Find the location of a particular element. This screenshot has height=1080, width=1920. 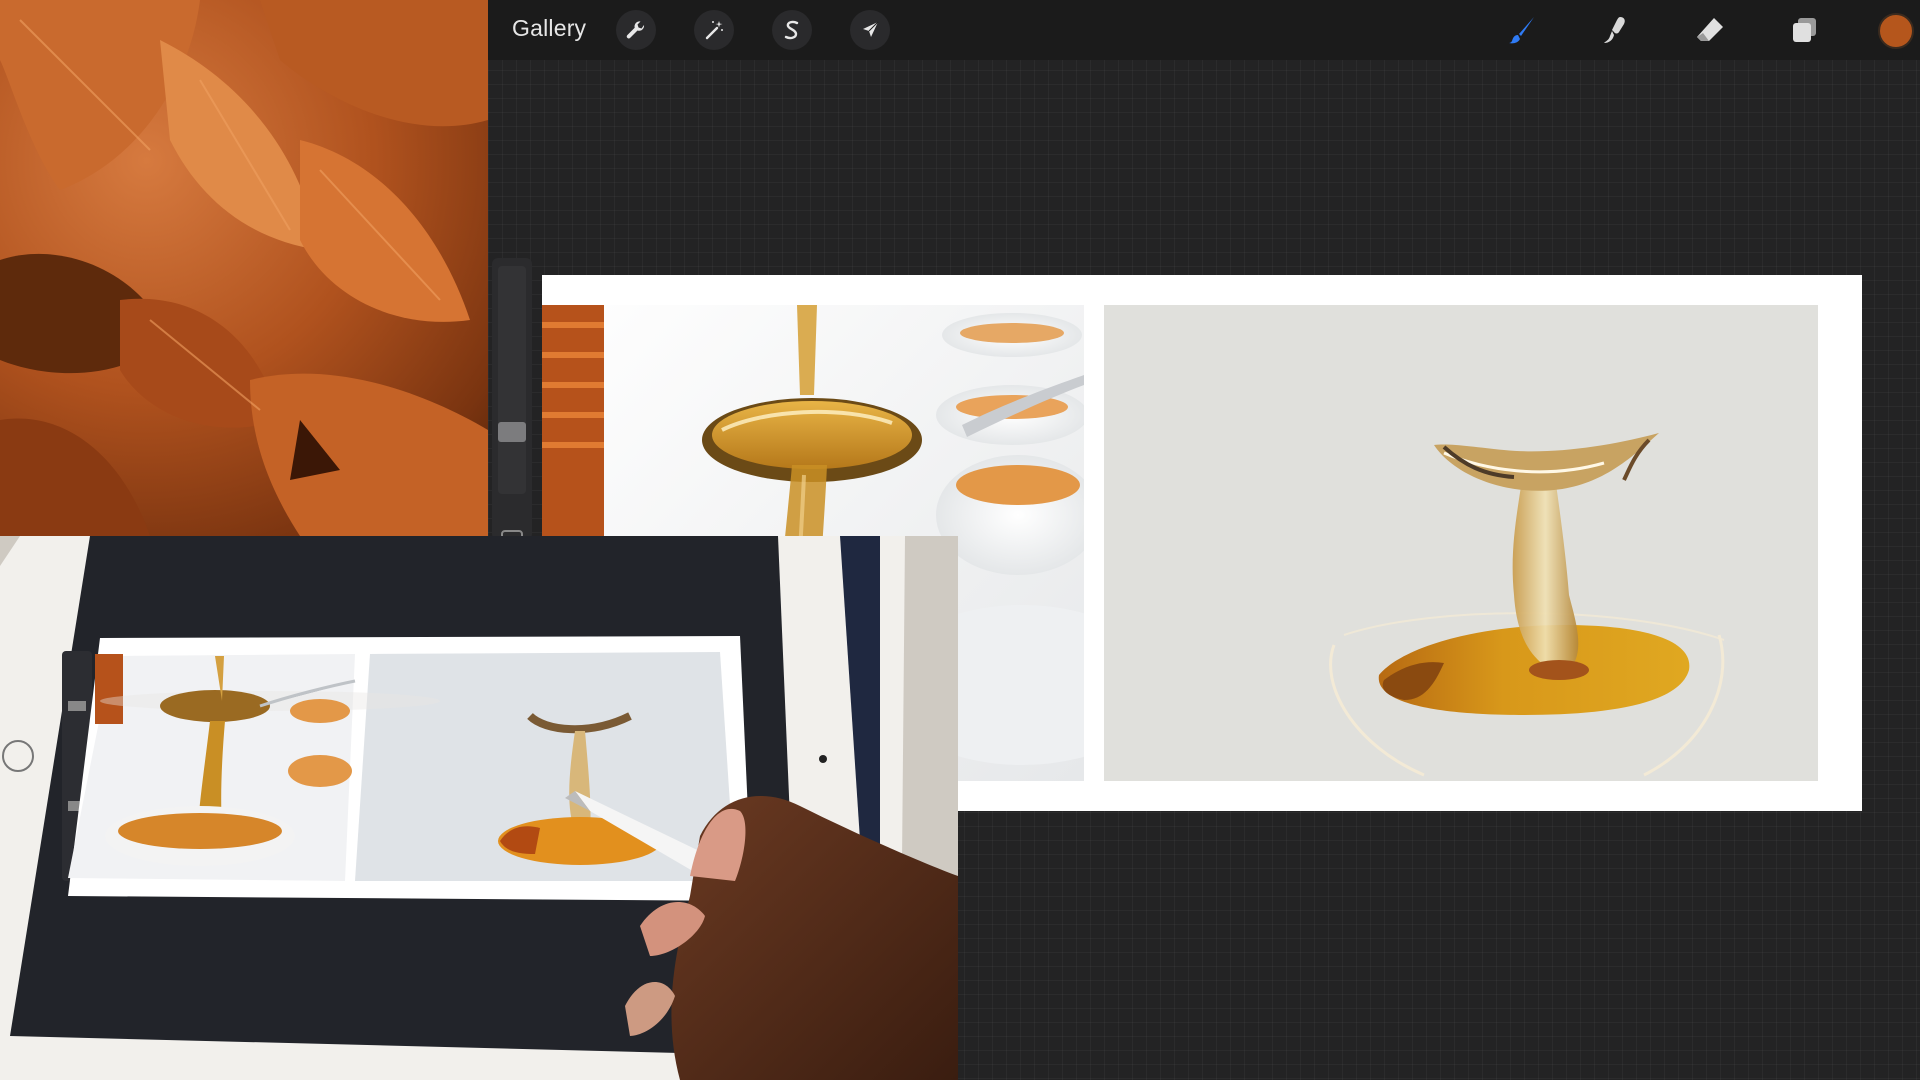

smudge-icon is located at coordinates (1614, 30).